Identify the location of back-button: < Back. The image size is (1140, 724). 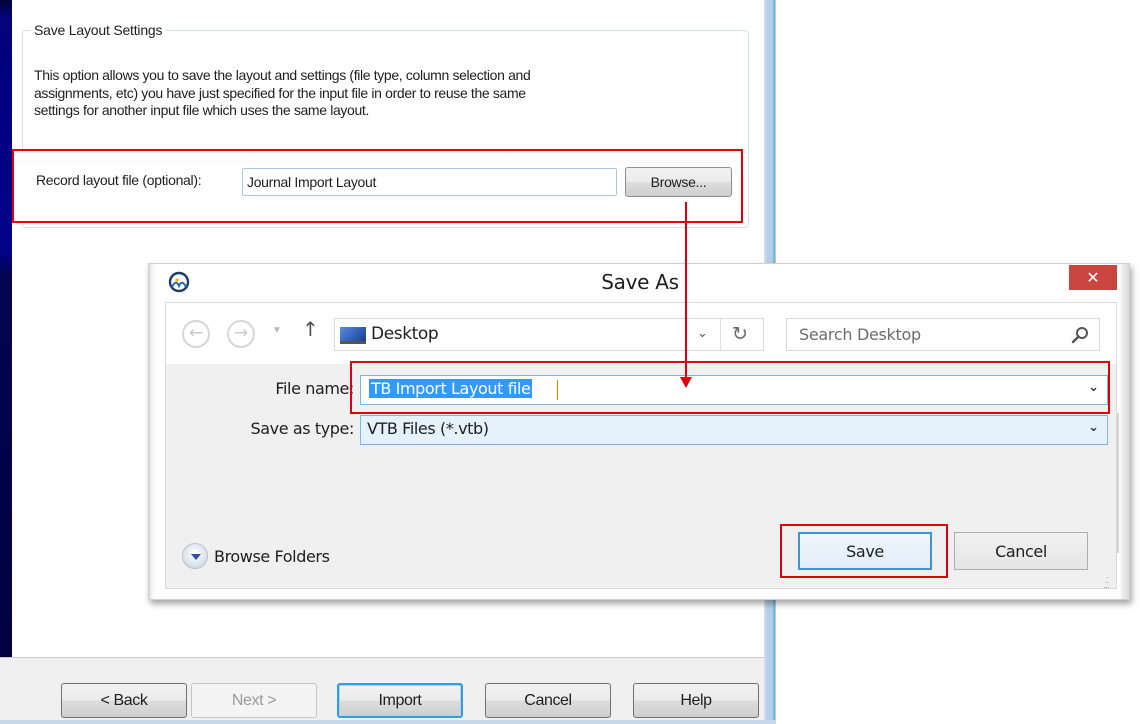
(124, 700).